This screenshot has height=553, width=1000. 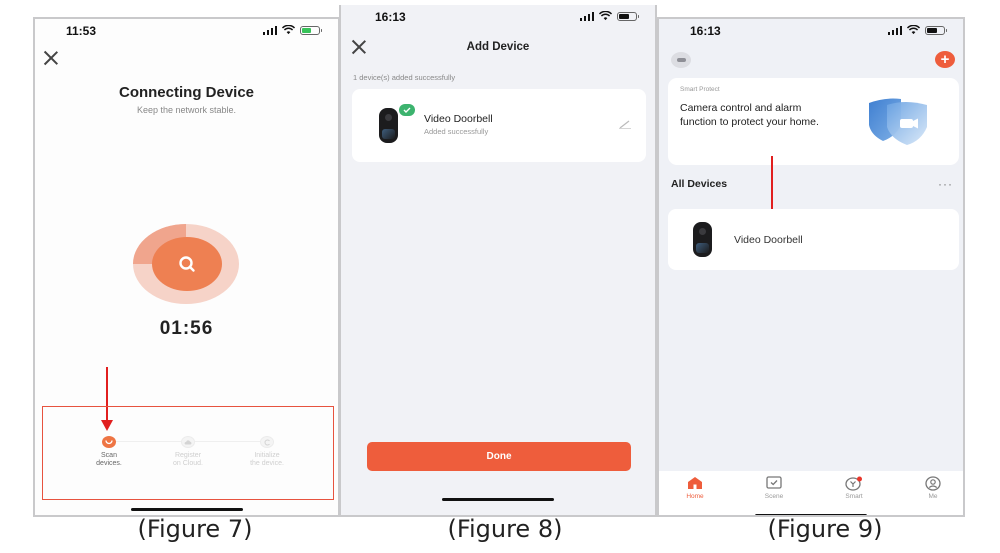 What do you see at coordinates (404, 77) in the screenshot?
I see `added-count-note: 1 device(s) added successfully` at bounding box center [404, 77].